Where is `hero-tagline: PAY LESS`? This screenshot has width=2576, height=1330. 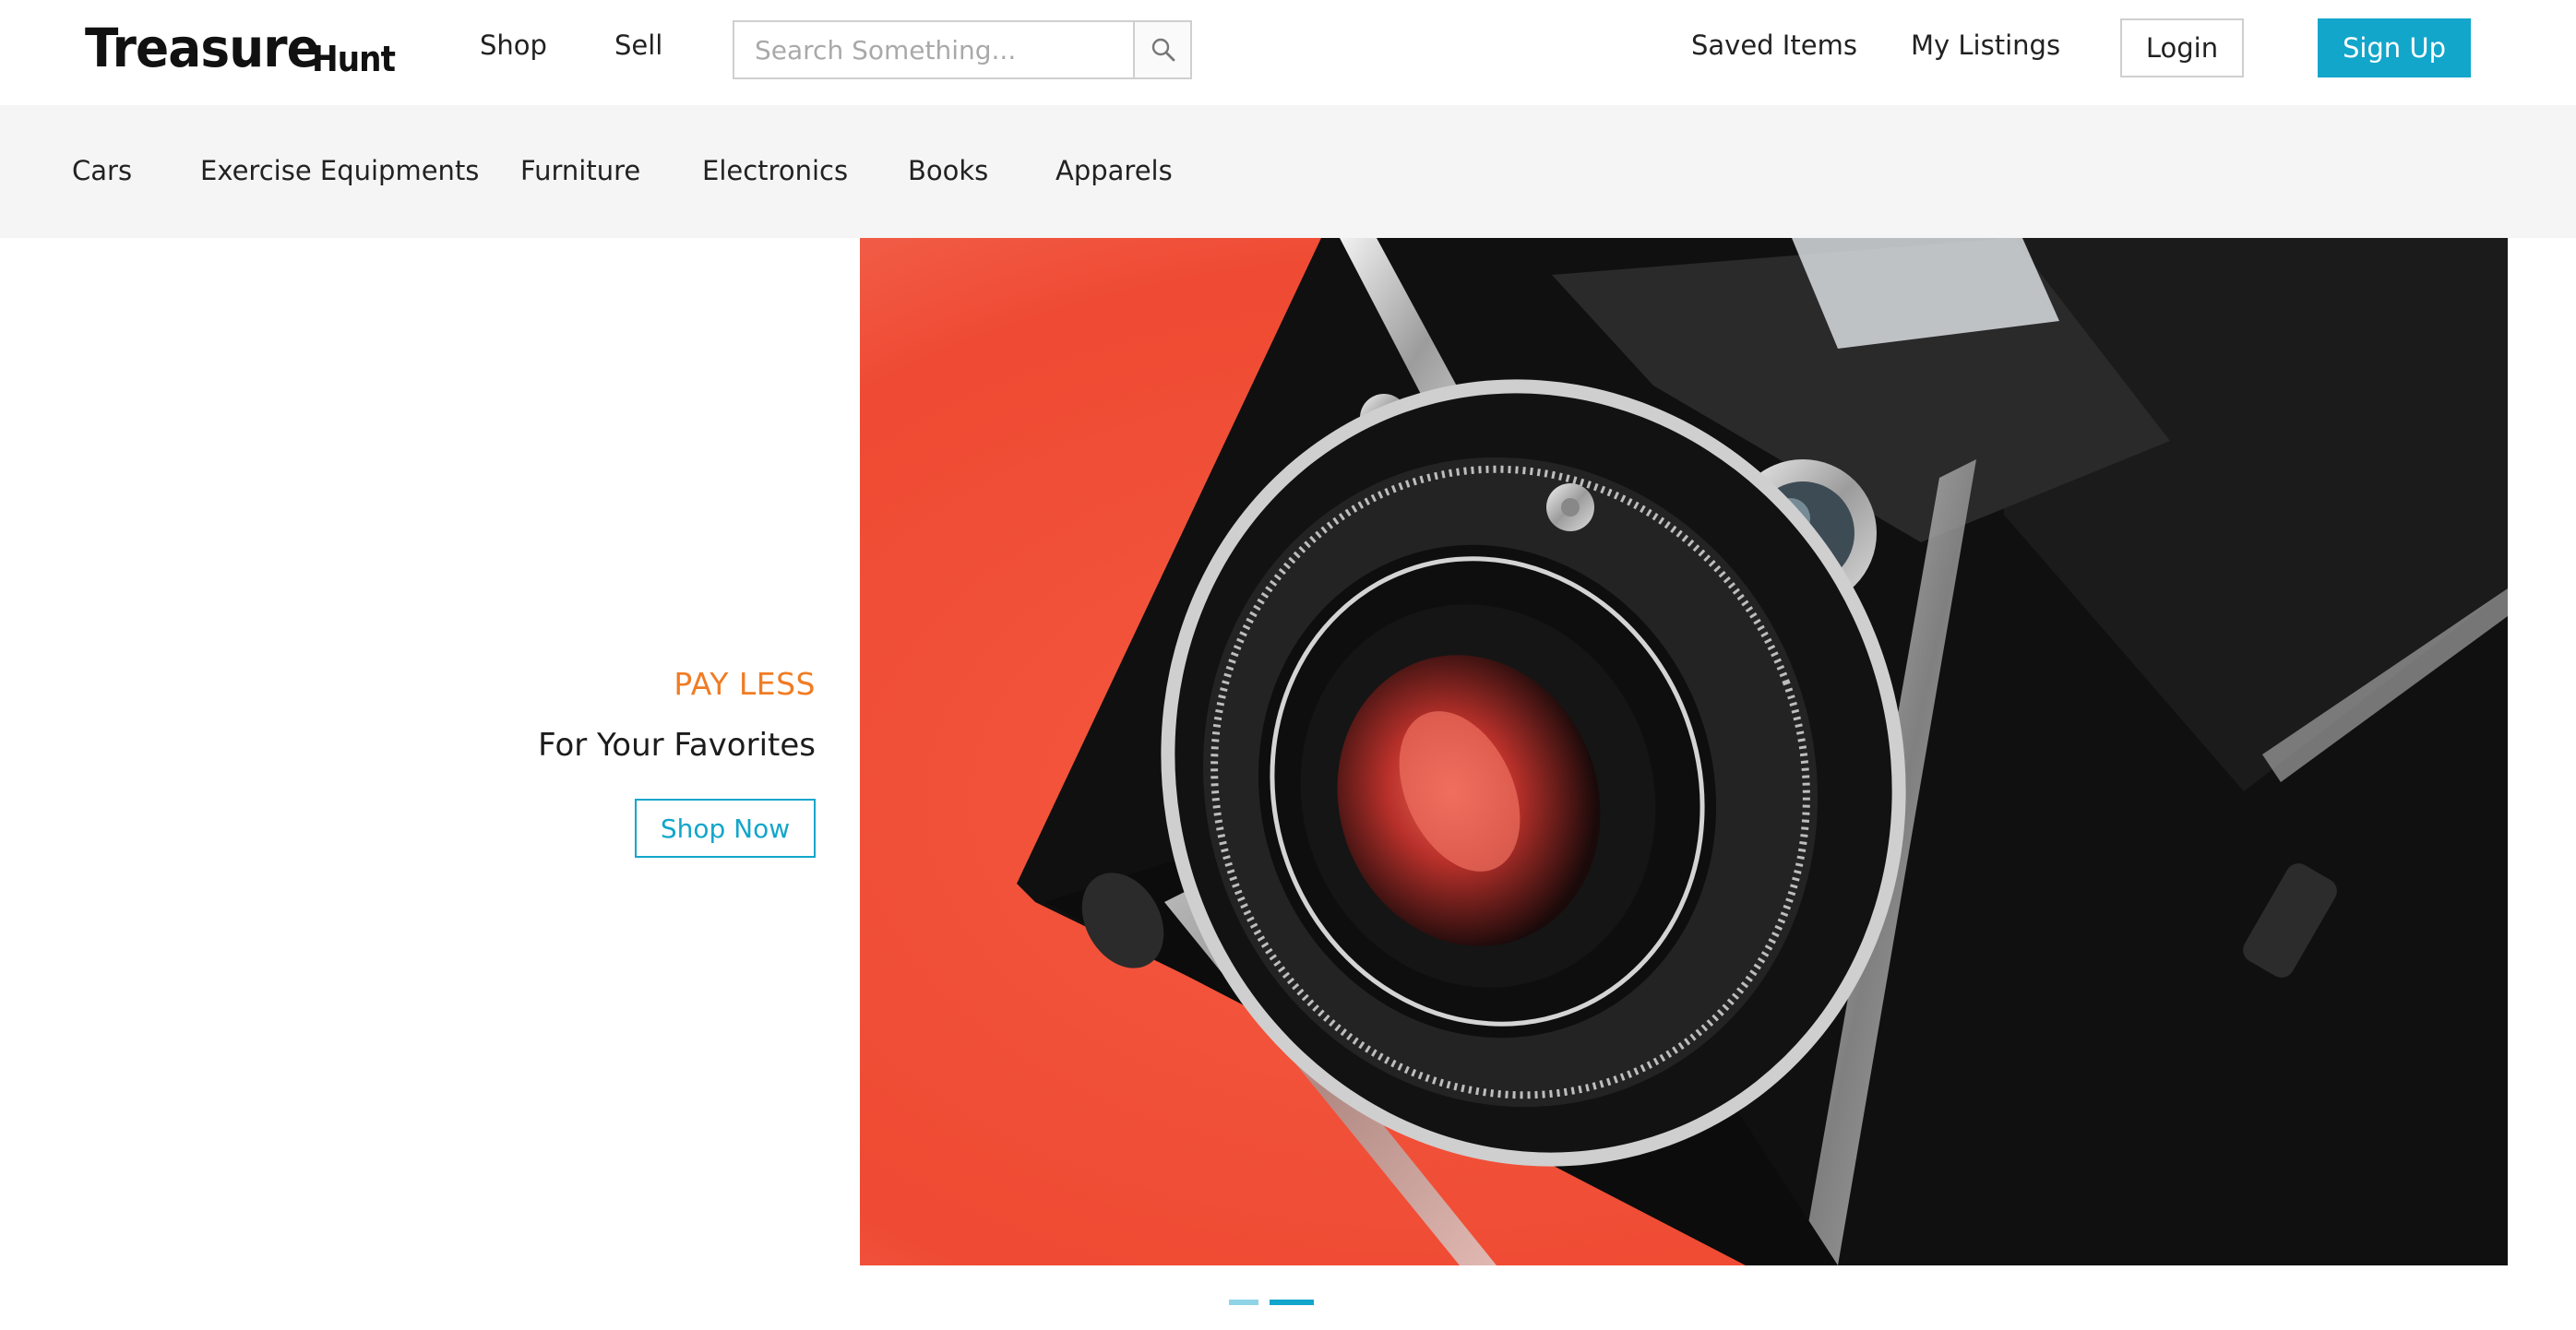 hero-tagline: PAY LESS is located at coordinates (745, 684).